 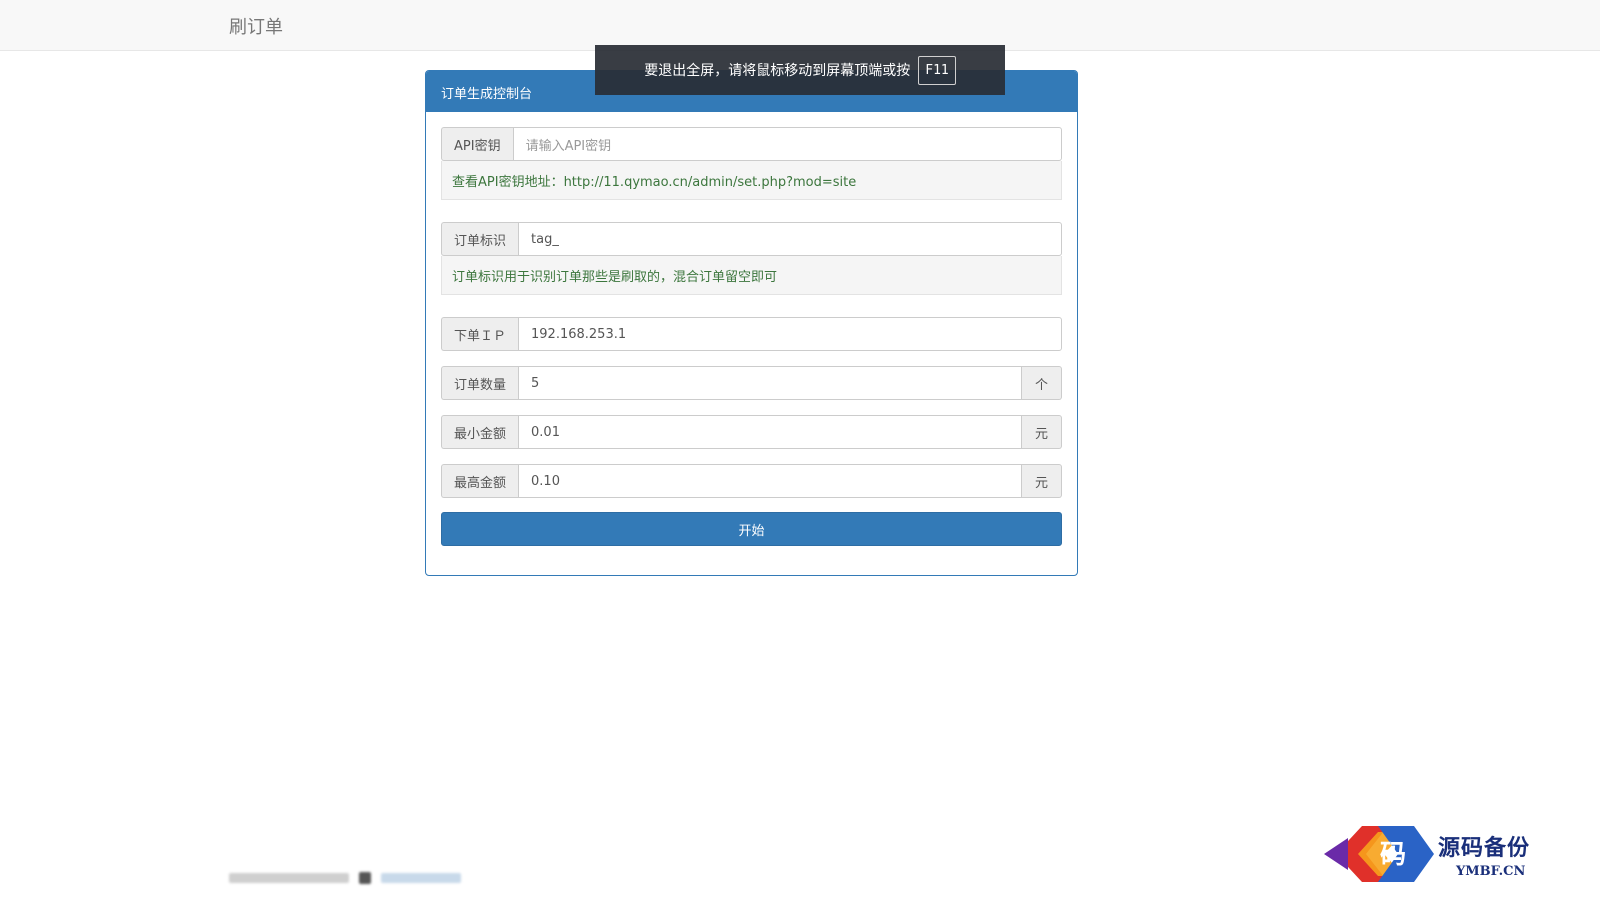 I want to click on order-ip-input: 192.168.253.1, so click(x=790, y=334).